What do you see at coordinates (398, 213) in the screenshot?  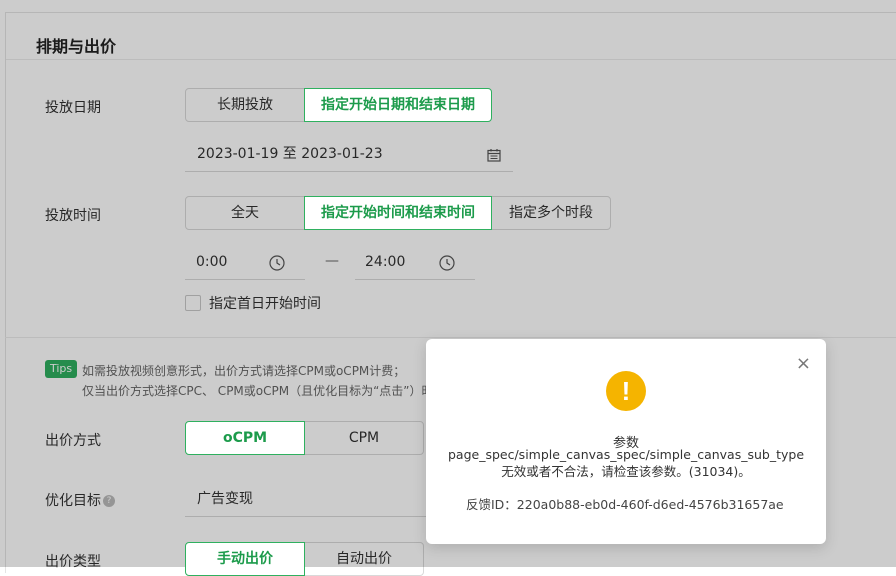 I see `option-time-range: 指定开始时间和结束时间` at bounding box center [398, 213].